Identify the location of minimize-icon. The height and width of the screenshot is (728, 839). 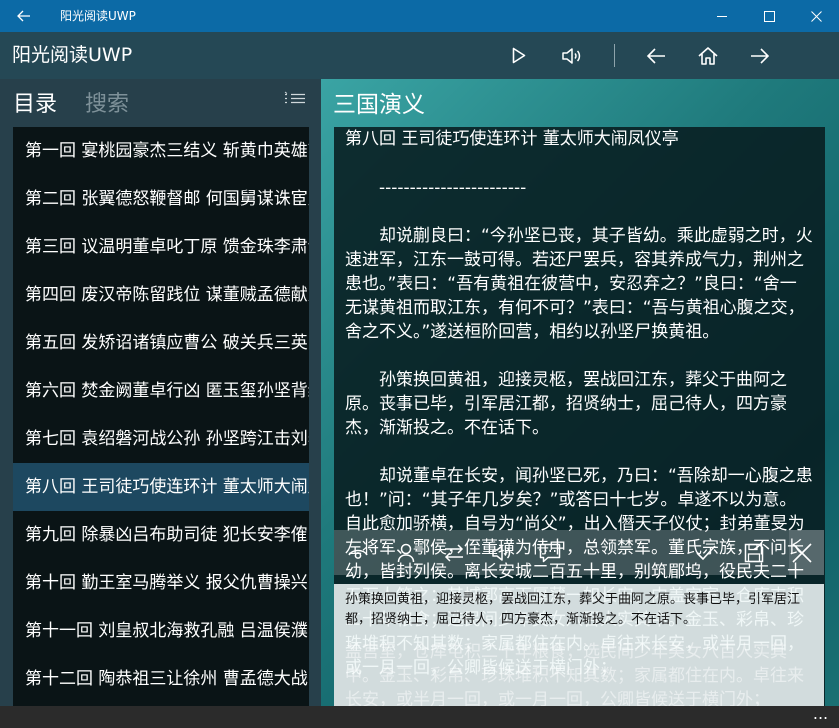
(721, 16).